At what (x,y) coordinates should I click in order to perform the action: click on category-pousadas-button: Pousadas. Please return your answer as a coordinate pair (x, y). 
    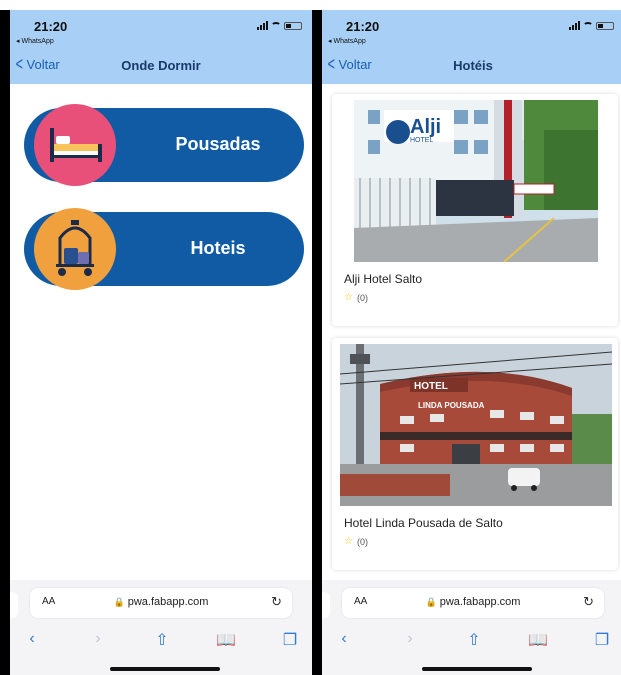
    Looking at the image, I should click on (164, 145).